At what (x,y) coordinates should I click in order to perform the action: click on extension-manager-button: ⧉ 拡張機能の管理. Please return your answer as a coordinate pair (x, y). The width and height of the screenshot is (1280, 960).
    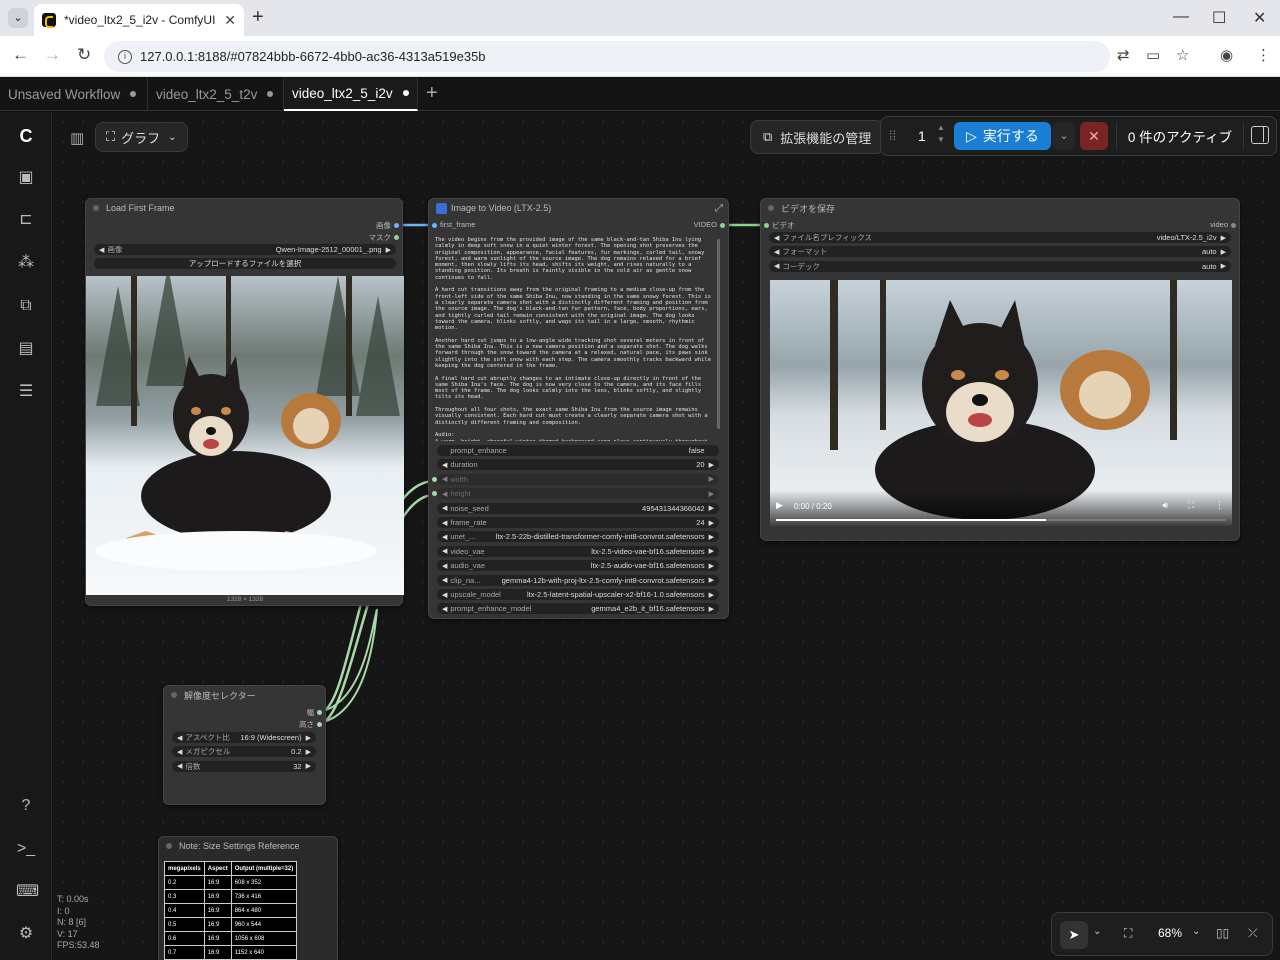
    Looking at the image, I should click on (817, 137).